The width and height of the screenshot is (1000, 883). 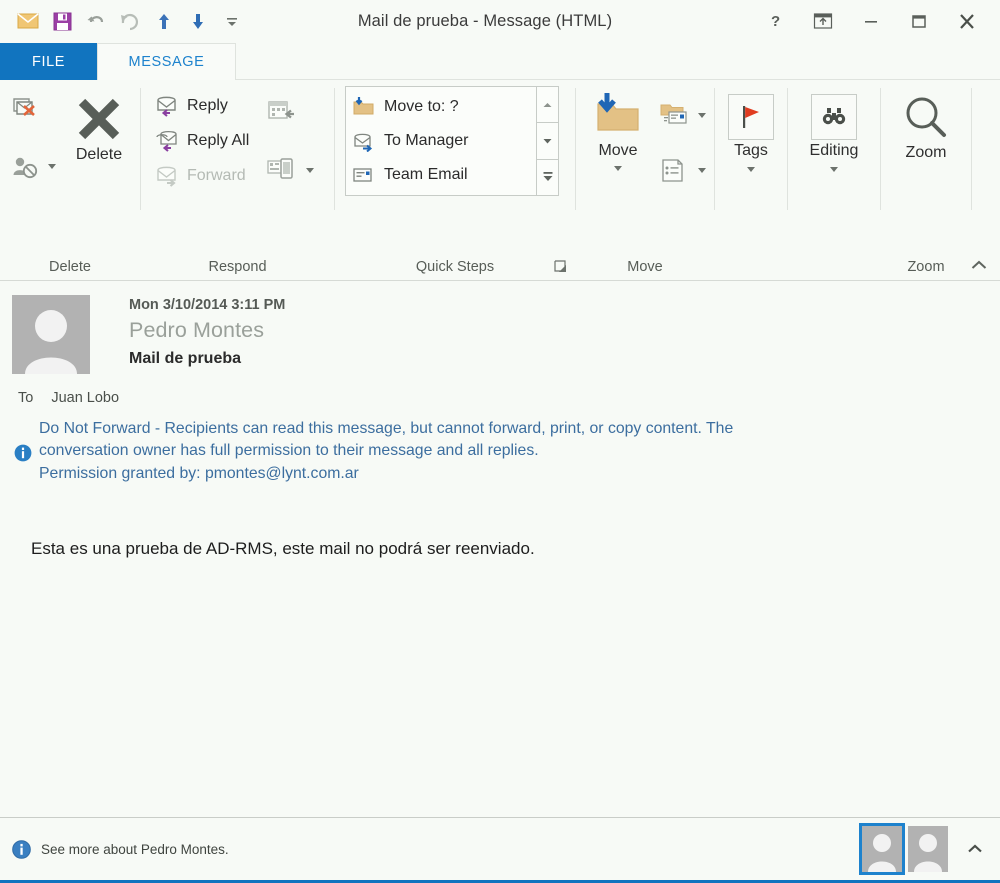 What do you see at coordinates (85, 398) in the screenshot?
I see `to-recipient: Juan Lobo` at bounding box center [85, 398].